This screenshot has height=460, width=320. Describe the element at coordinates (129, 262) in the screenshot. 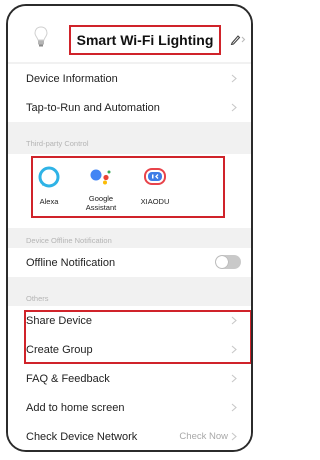

I see `offline-notification-row: Offline Notification` at that location.